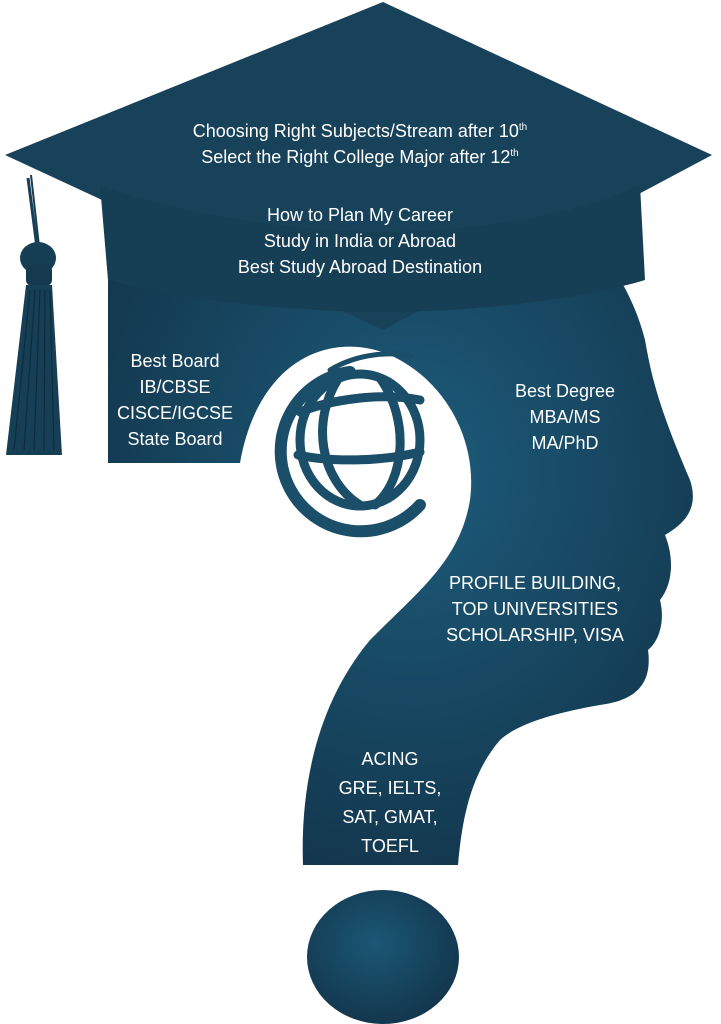  Describe the element at coordinates (390, 817) in the screenshot. I see `tests-text-line3: SAT, GMAT,` at that location.